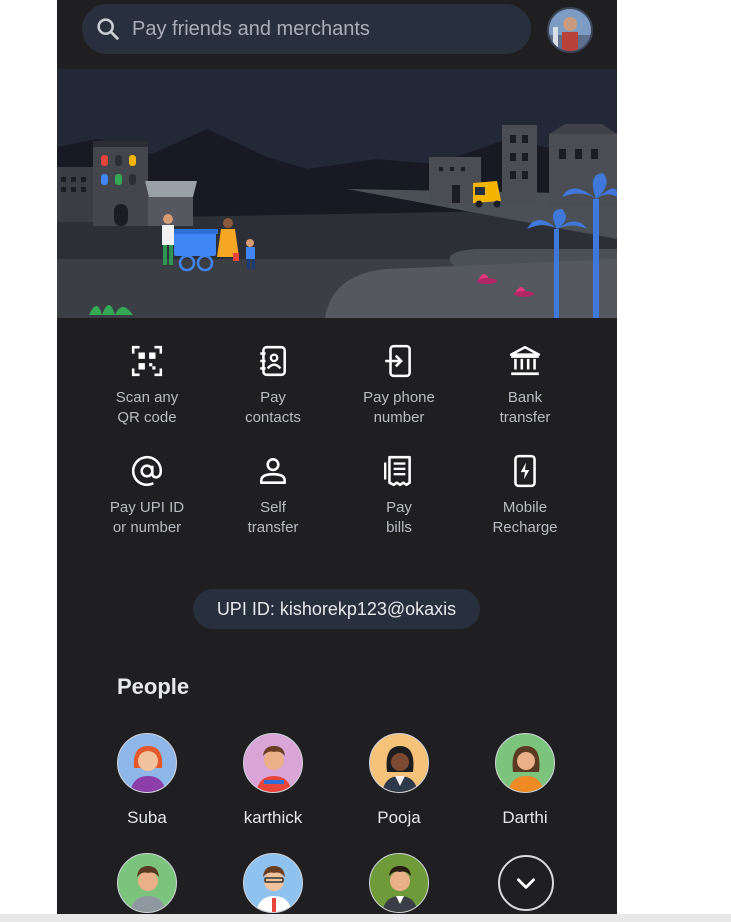 Image resolution: width=731 pixels, height=922 pixels. Describe the element at coordinates (147, 817) in the screenshot. I see `contact-name: Suba` at that location.